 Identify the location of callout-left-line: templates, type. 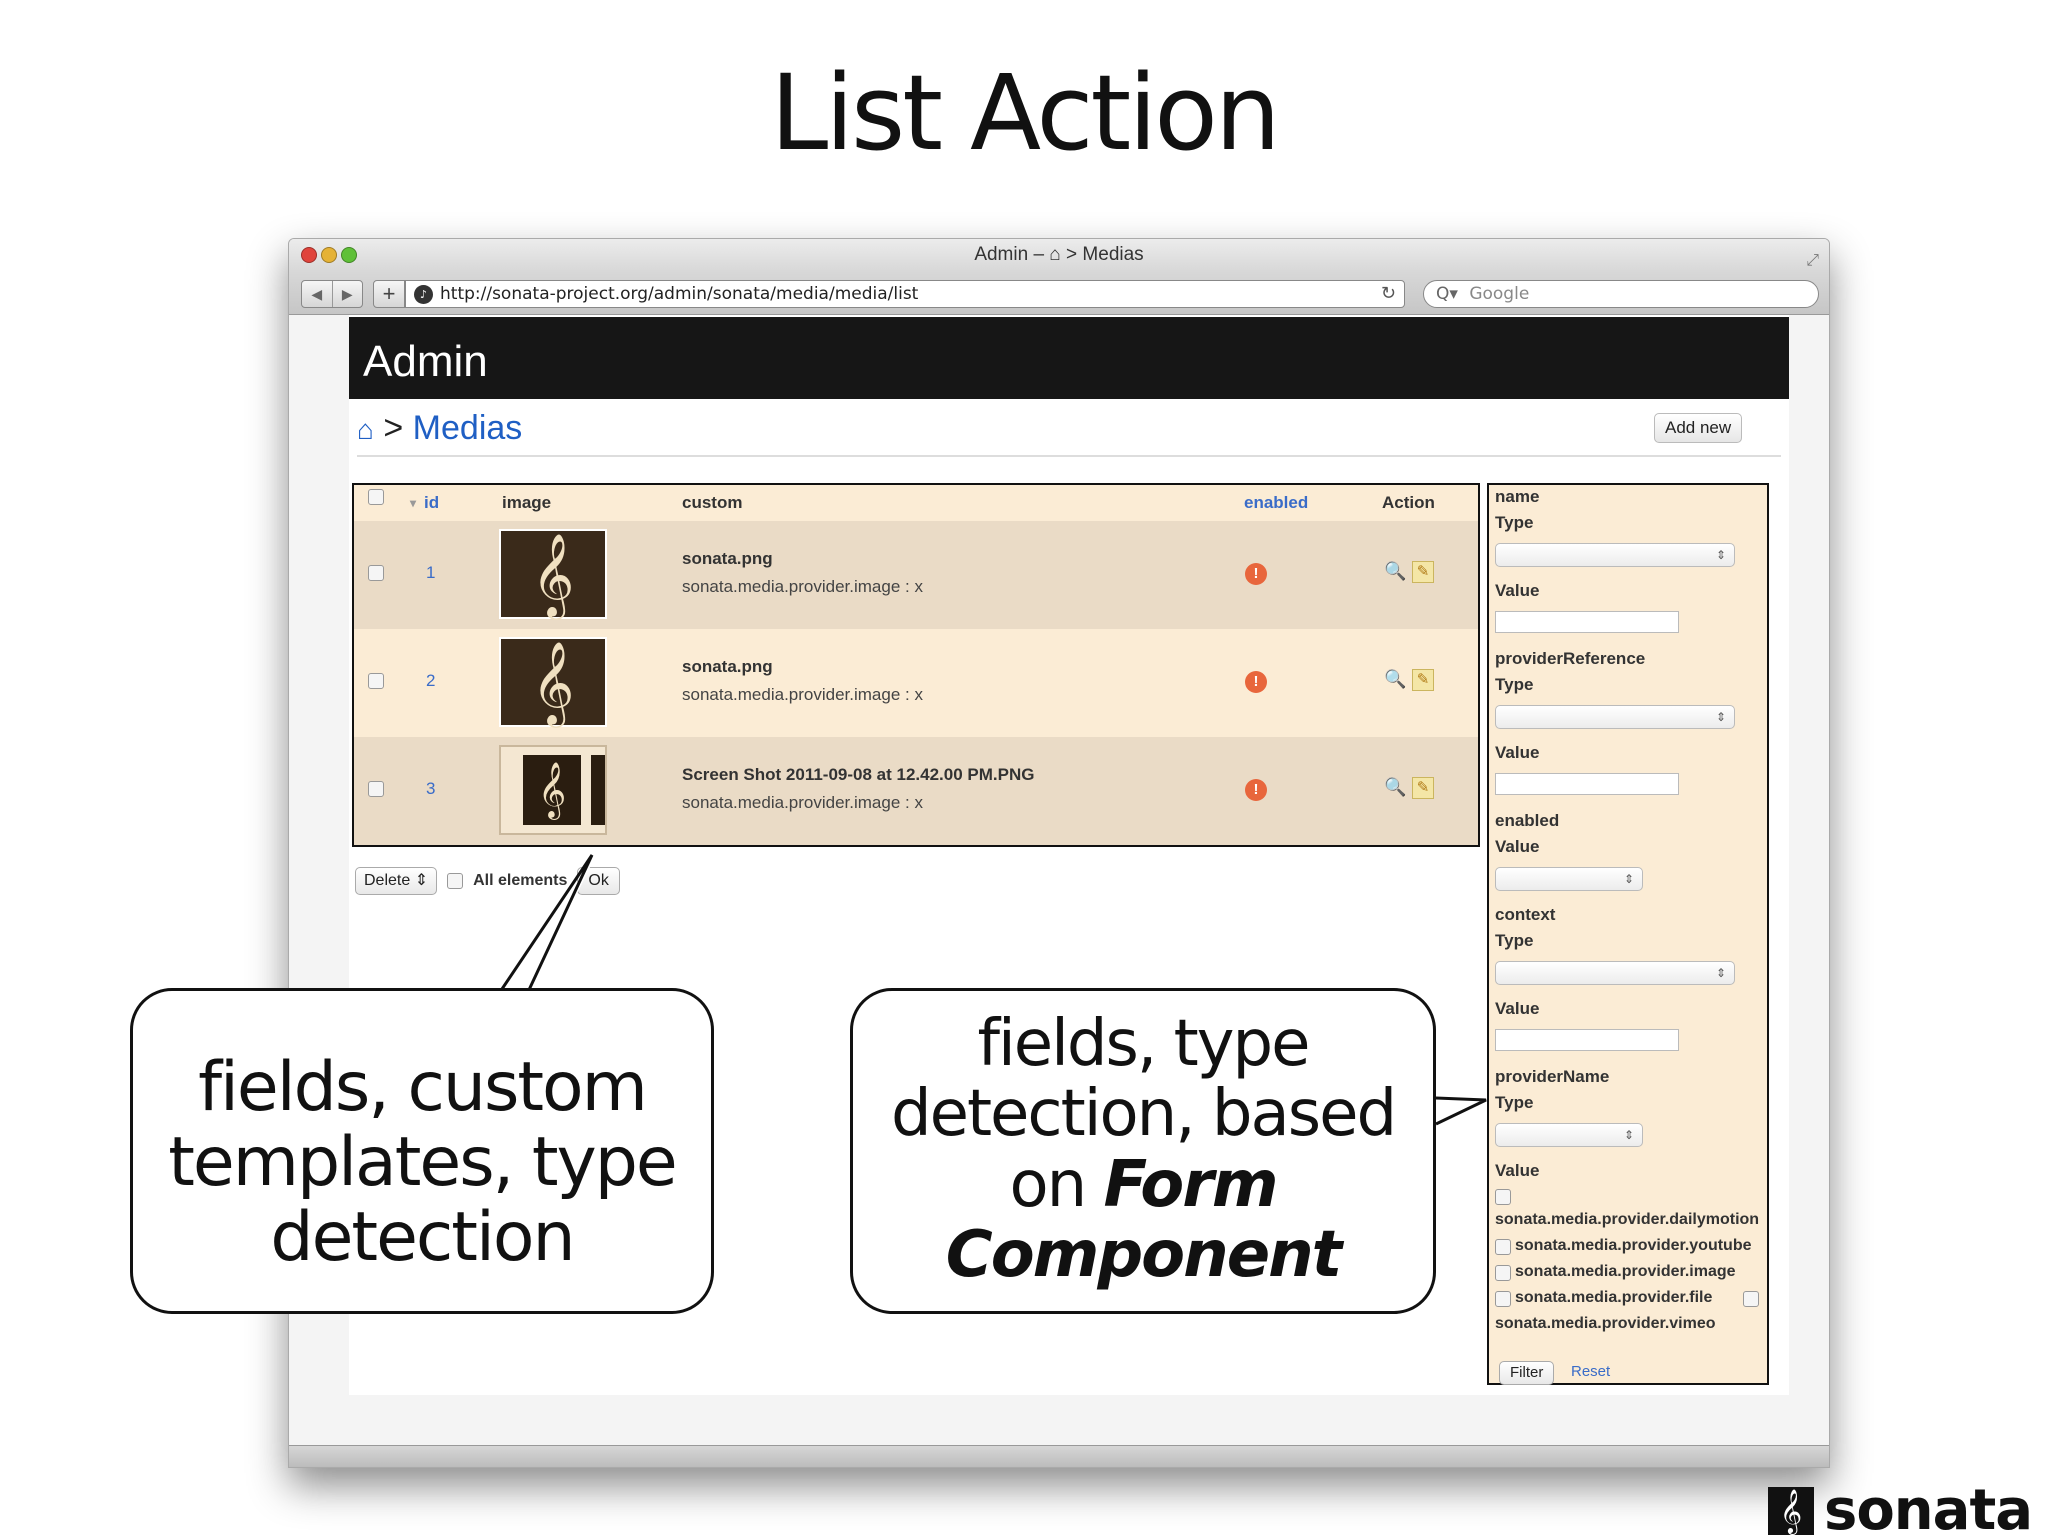
(423, 1162).